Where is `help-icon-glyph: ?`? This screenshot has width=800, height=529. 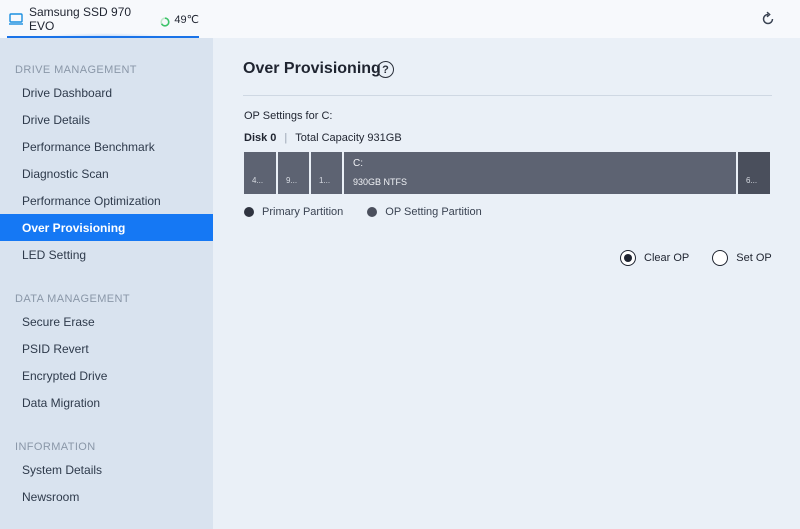
help-icon-glyph: ? is located at coordinates (385, 69).